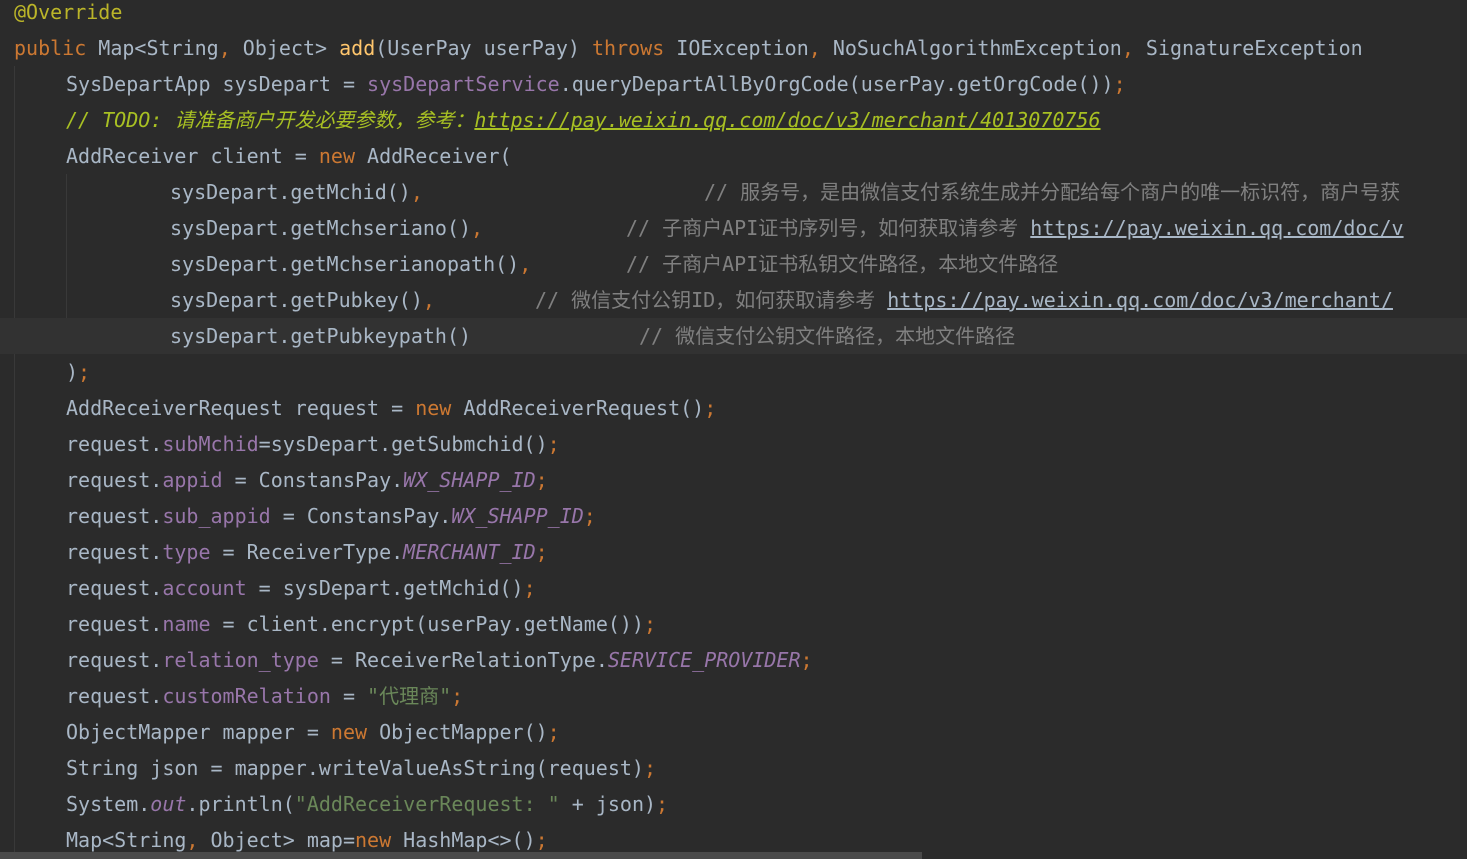  Describe the element at coordinates (204, 588) in the screenshot. I see `field-name: account` at that location.